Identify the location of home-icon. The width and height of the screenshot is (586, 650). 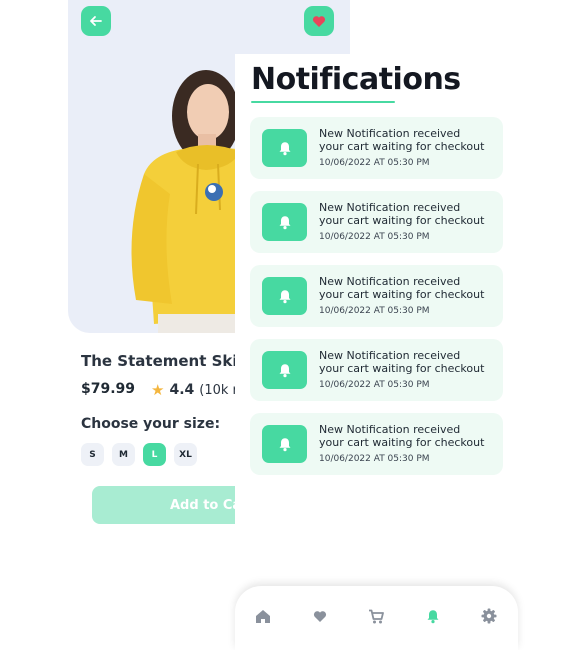
(263, 616).